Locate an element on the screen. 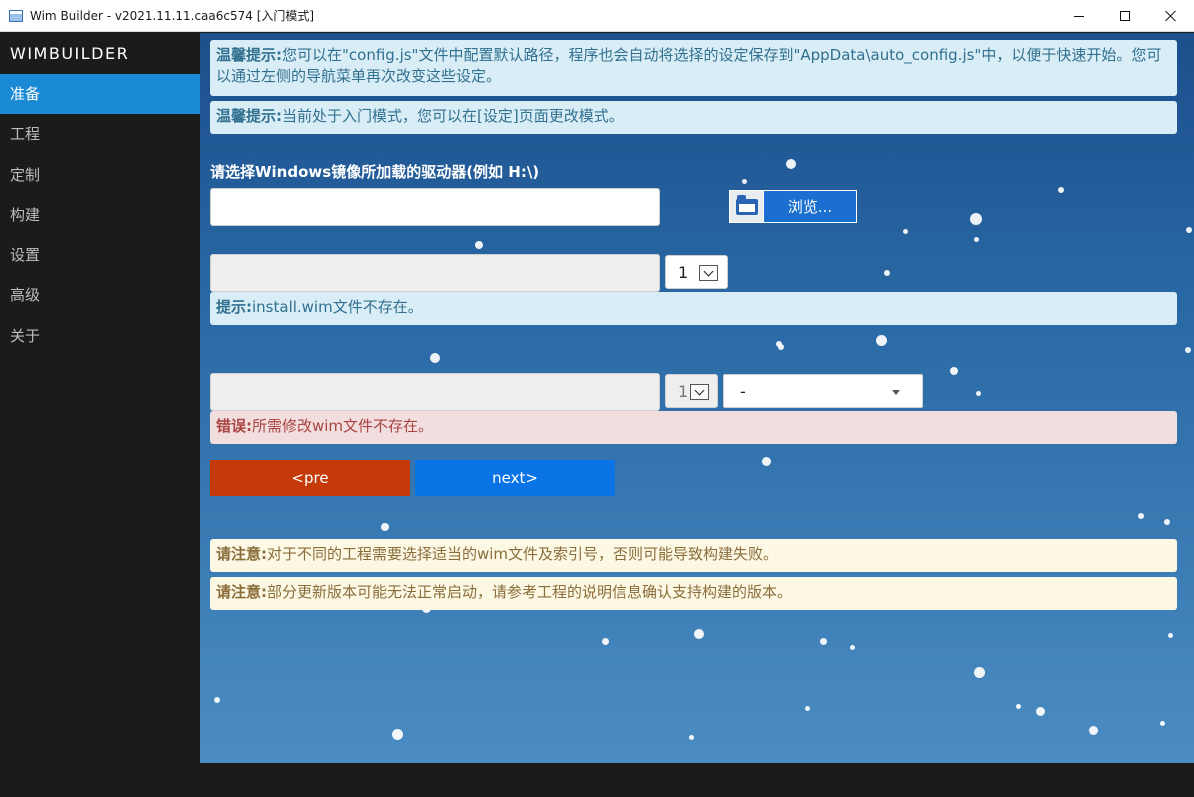  modify-wim-dropdown: - is located at coordinates (823, 391).